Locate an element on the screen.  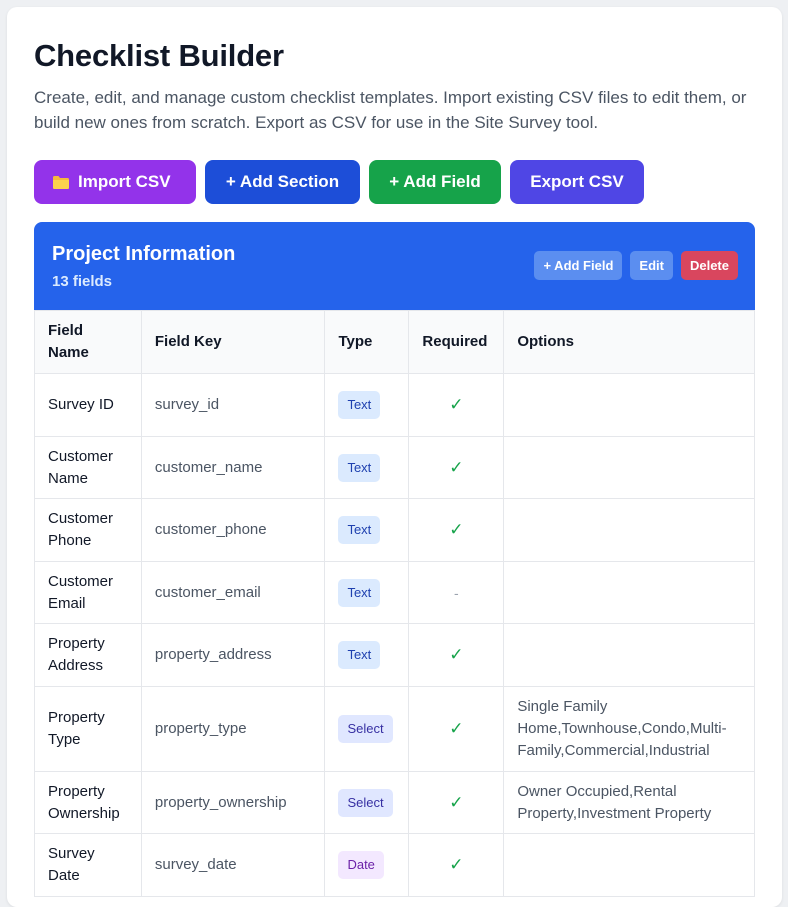
section-delete-button: Delete is located at coordinates (709, 265).